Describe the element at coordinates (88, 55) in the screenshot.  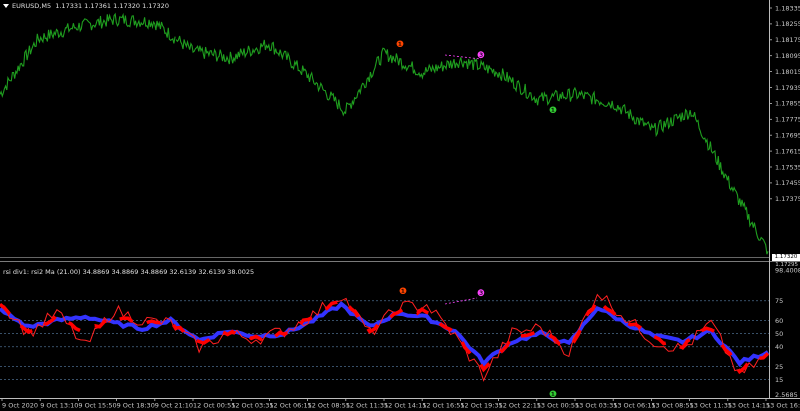
I see `price-line-segment` at that location.